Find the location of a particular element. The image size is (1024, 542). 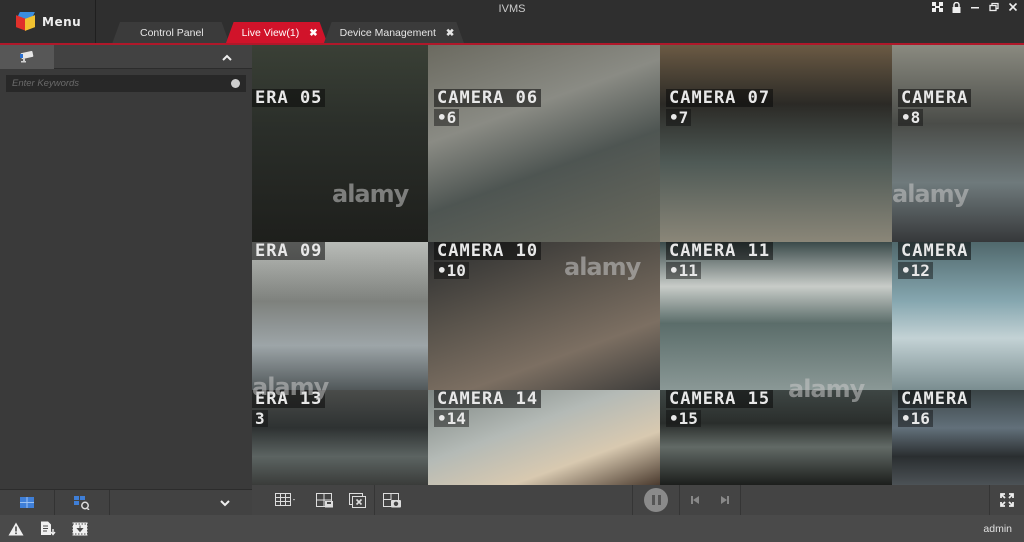

camera-tile: CAMERA •12 is located at coordinates (958, 316).